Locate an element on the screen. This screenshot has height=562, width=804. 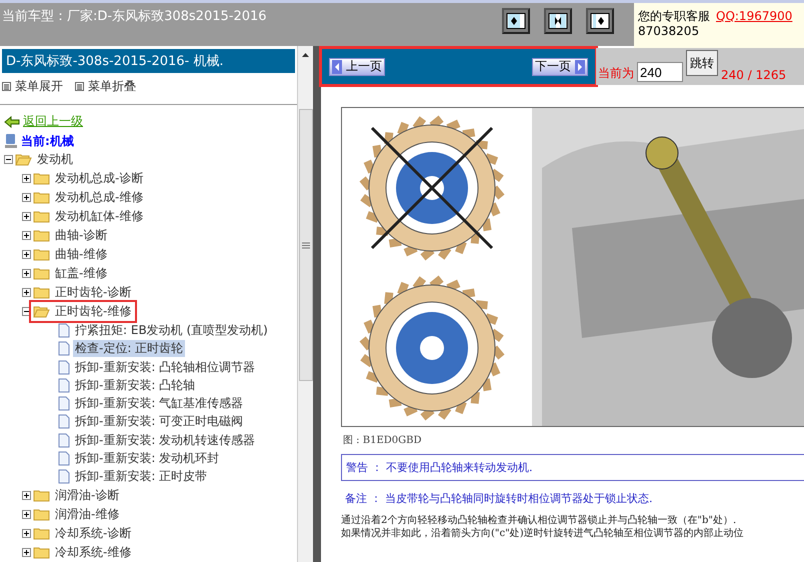
tree-item: 拆卸-重新安装: 凸轮轴相位调节器 is located at coordinates (165, 367).